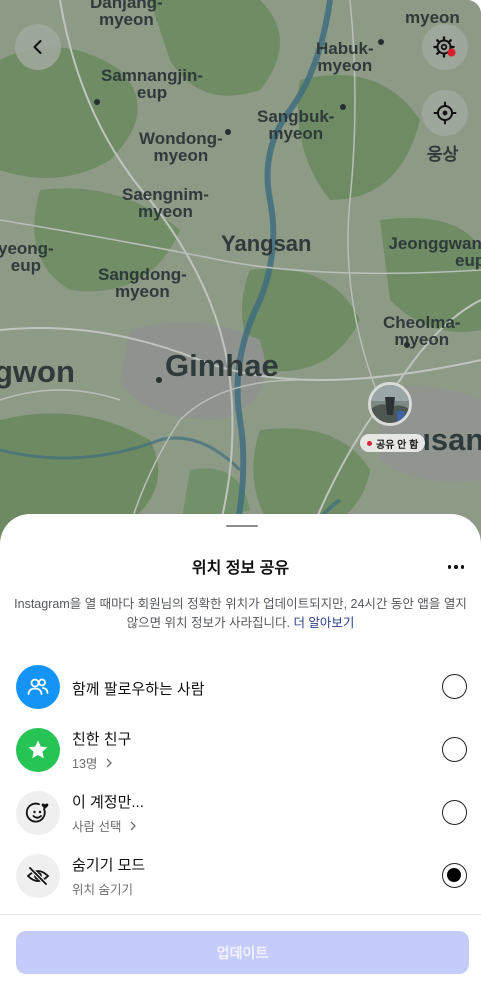 This screenshot has height=982, width=481. I want to click on map-label-habuk: Habuk-myeon, so click(345, 57).